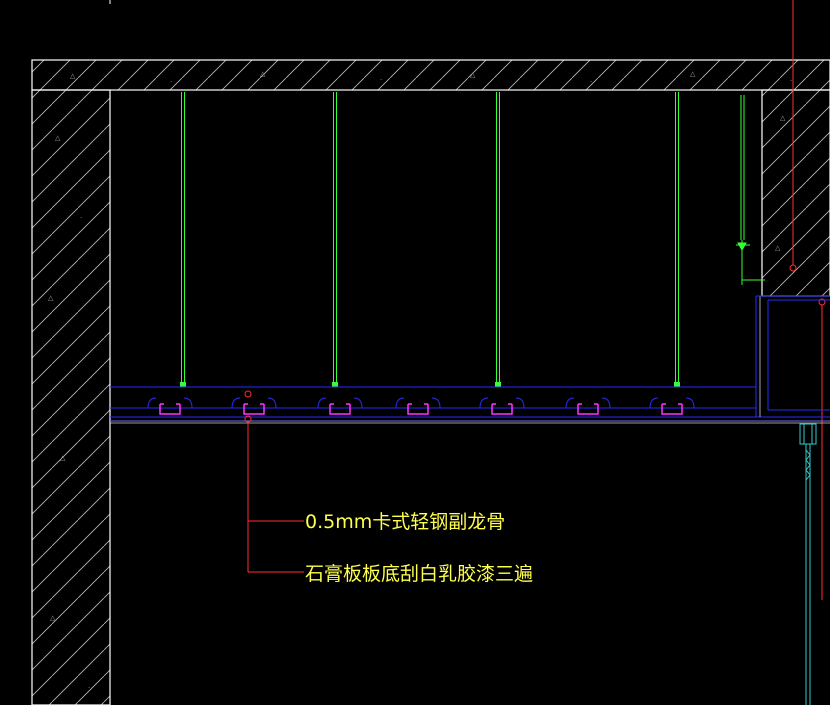  I want to click on right-hanger-detail, so click(750, 190).